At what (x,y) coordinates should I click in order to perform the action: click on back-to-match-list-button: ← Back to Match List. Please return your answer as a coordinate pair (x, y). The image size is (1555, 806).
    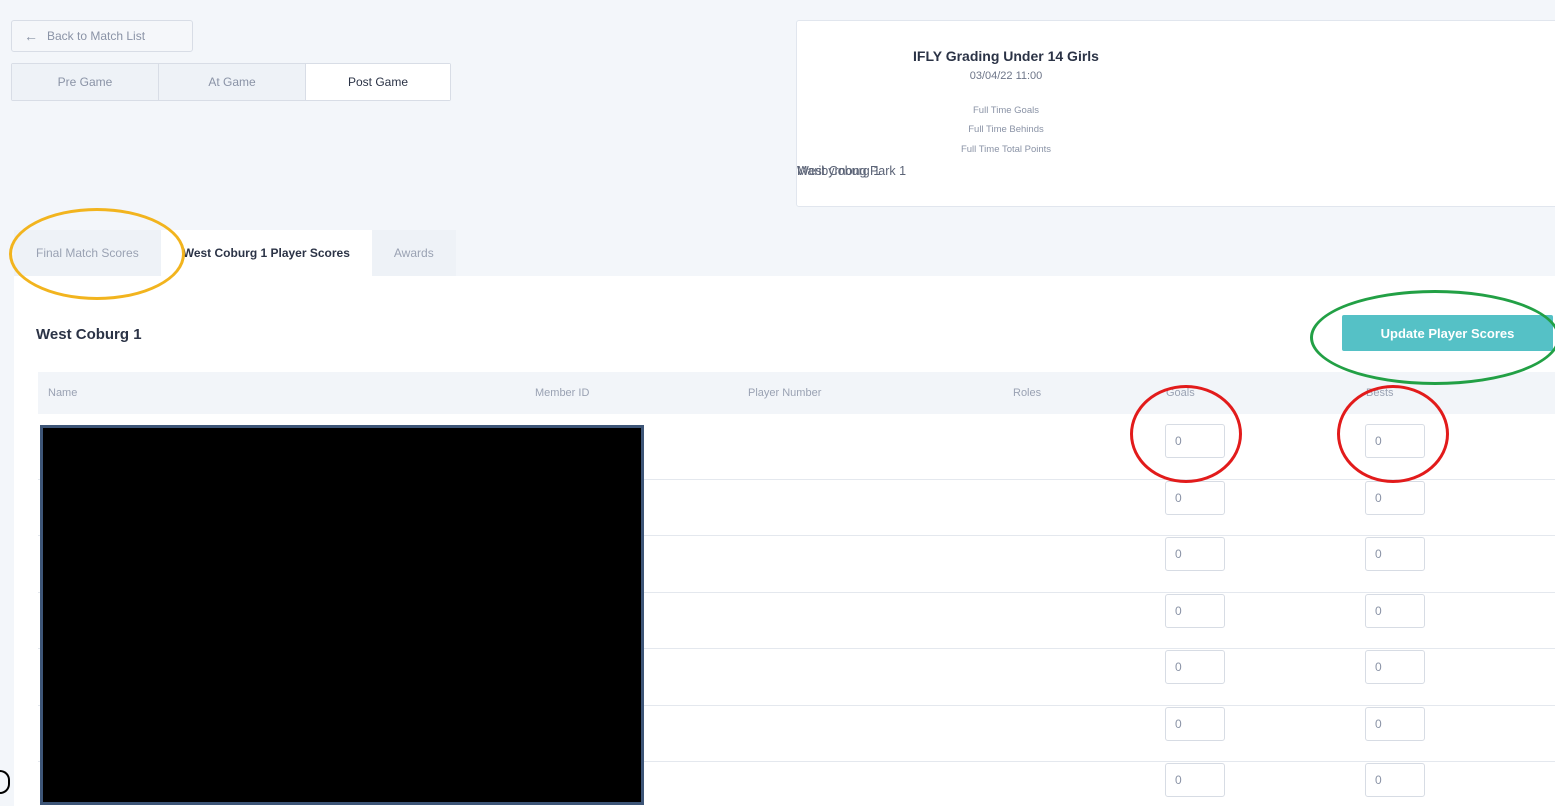
    Looking at the image, I should click on (102, 36).